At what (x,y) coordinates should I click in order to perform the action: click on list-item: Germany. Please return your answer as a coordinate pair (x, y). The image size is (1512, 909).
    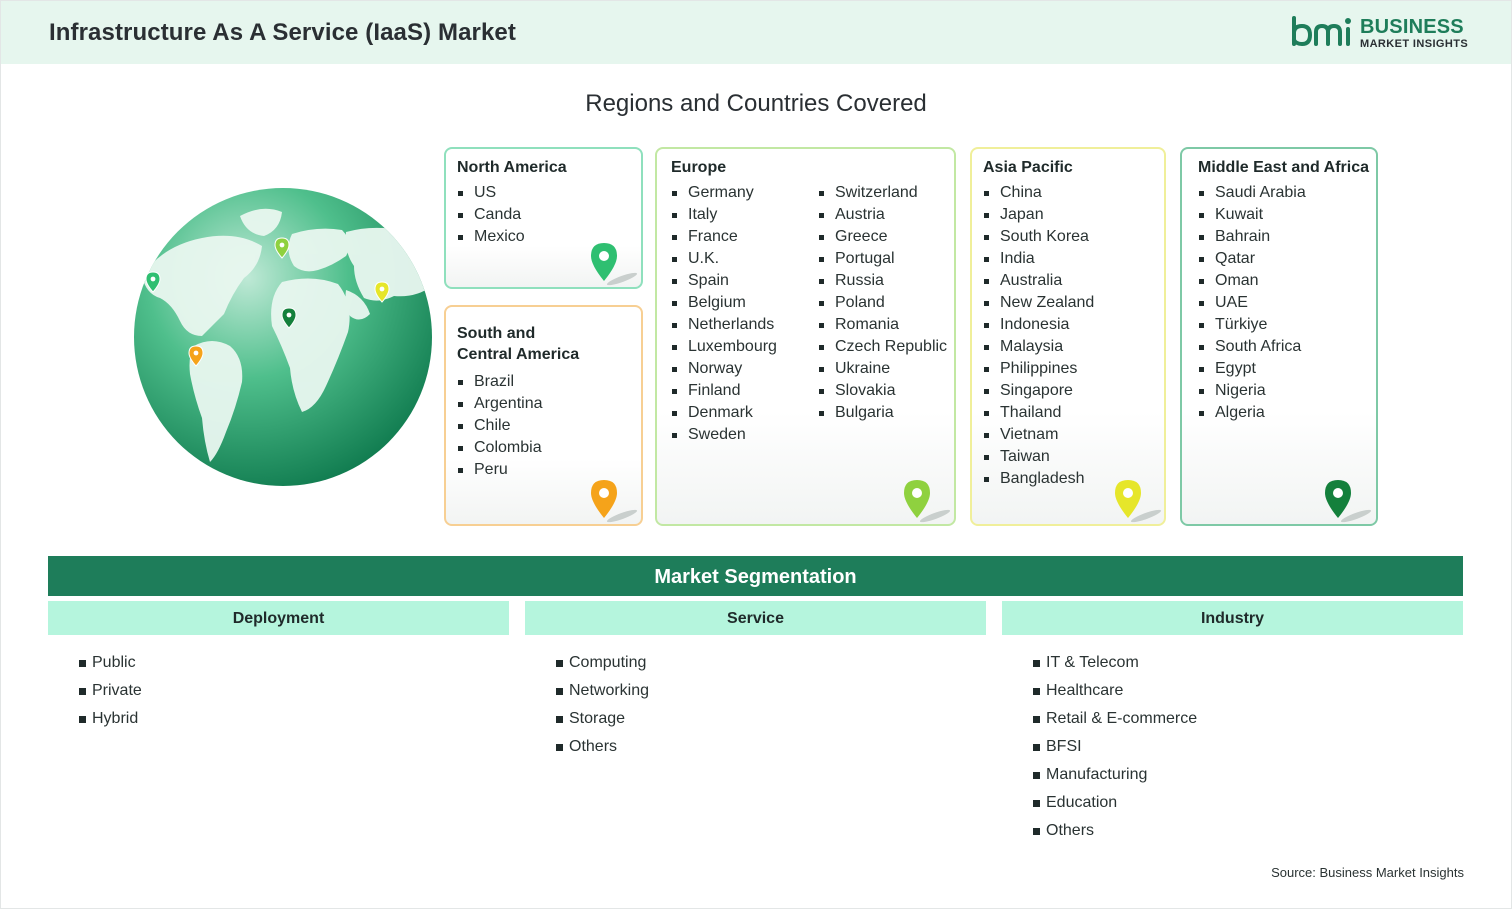
    Looking at the image, I should click on (724, 193).